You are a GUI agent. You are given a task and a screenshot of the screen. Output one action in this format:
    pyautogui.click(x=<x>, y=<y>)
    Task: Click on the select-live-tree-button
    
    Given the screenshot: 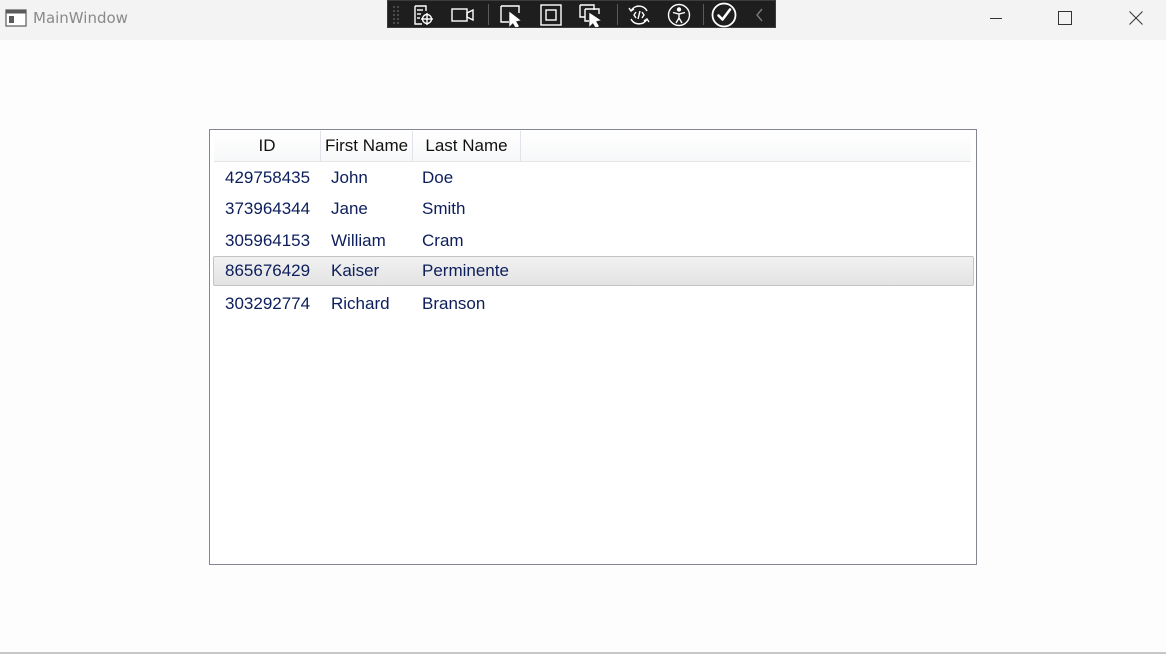 What is the action you would take?
    pyautogui.click(x=591, y=14)
    